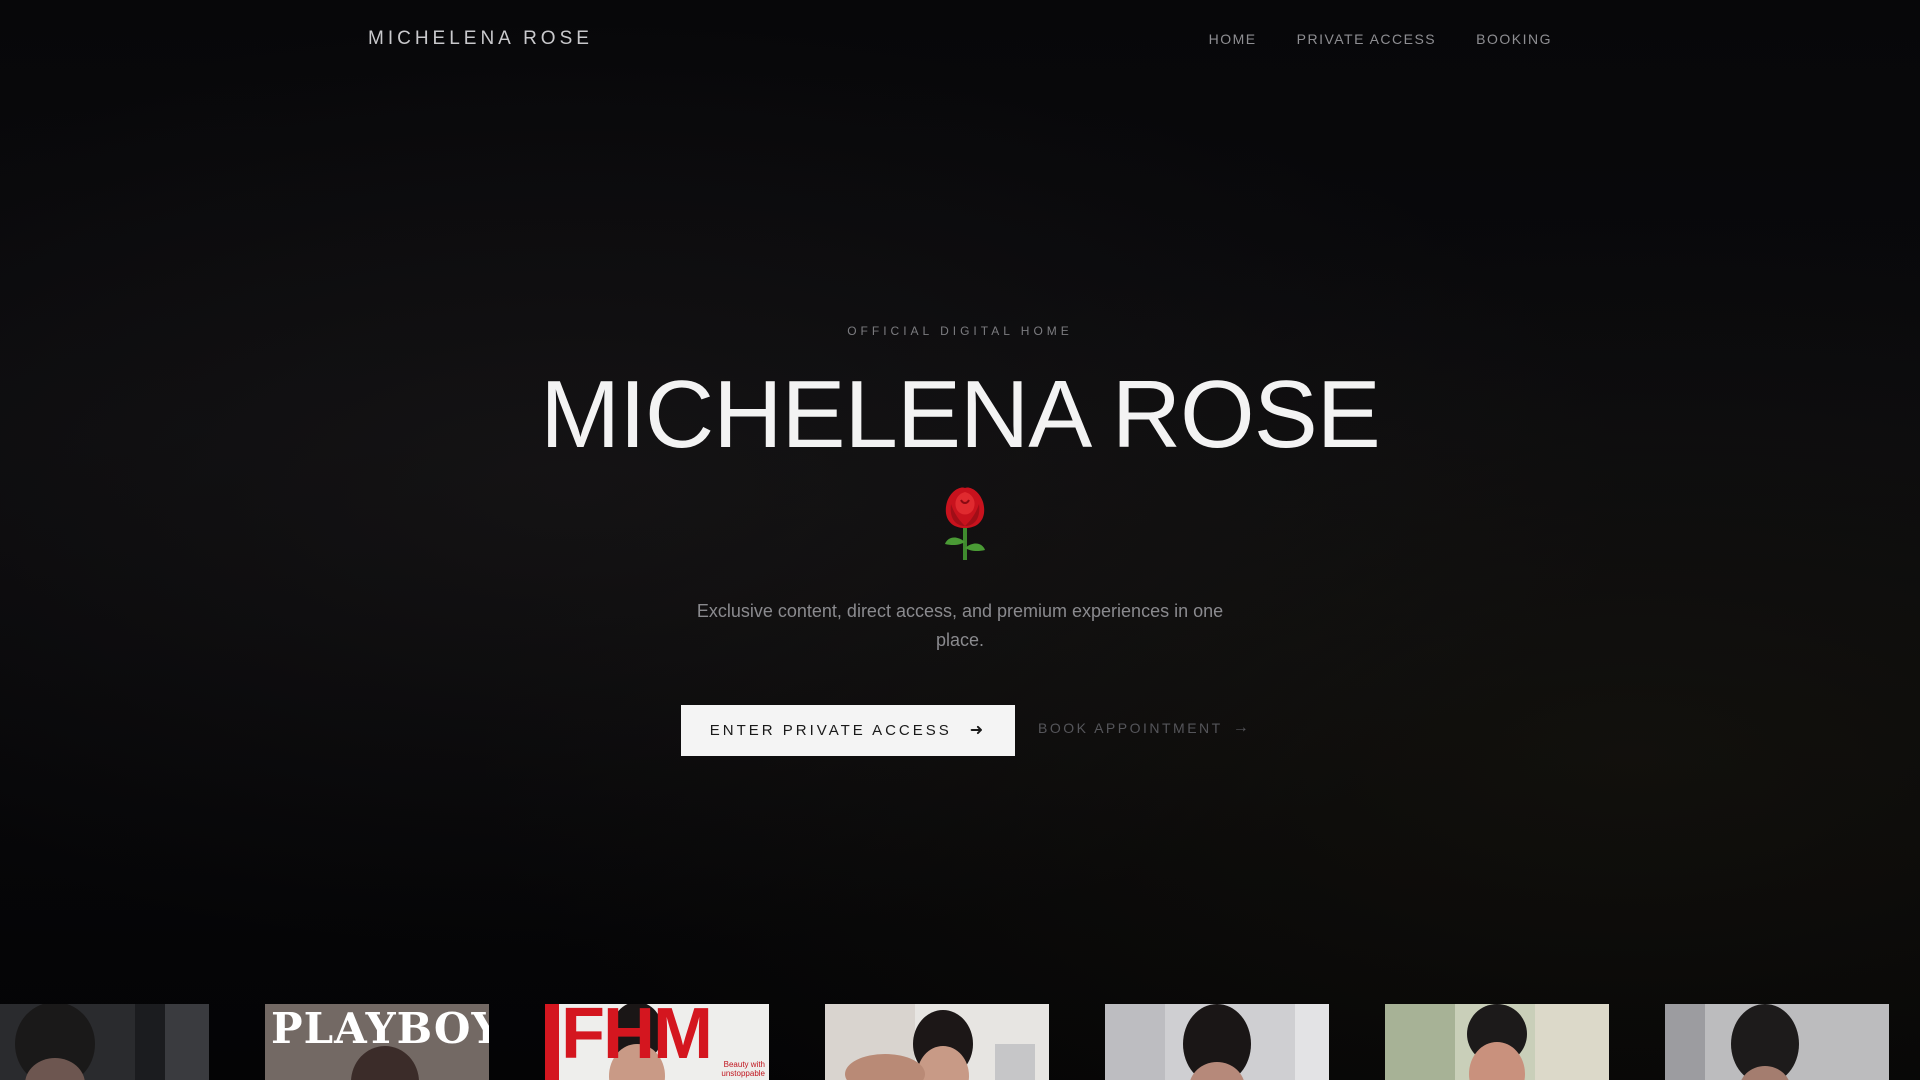 This screenshot has width=1920, height=1080. I want to click on fhm-cover-title: FHM, so click(637, 1039).